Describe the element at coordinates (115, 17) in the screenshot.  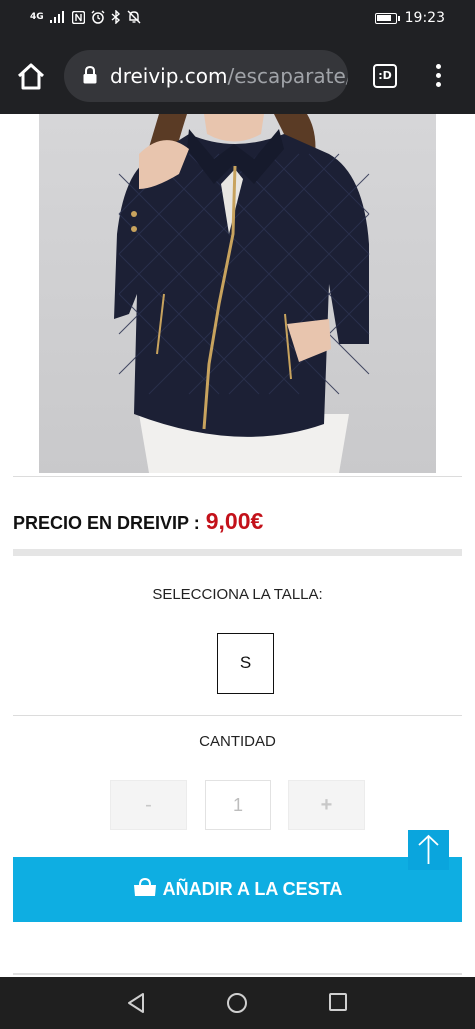
I see `bluetooth-icon` at that location.